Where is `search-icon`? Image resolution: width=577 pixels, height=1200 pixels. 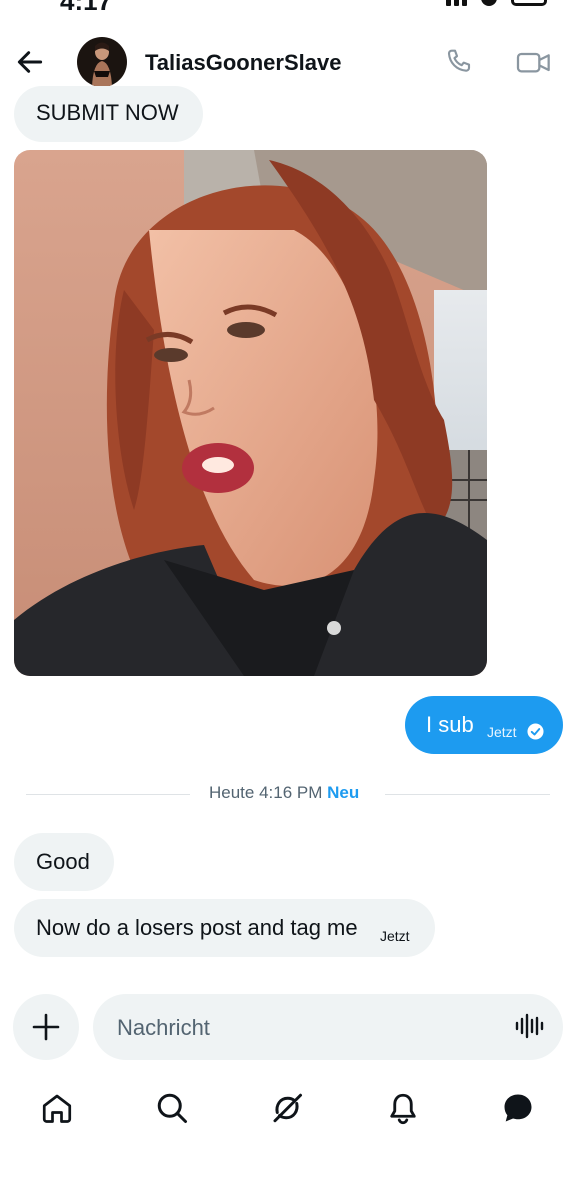 search-icon is located at coordinates (172, 1108).